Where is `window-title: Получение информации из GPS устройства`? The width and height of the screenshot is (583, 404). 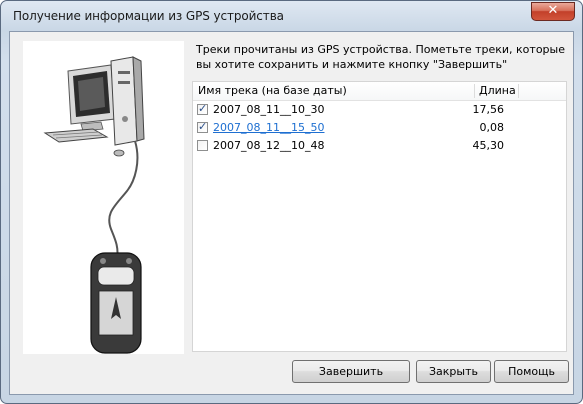 window-title: Получение информации из GPS устройства is located at coordinates (148, 16).